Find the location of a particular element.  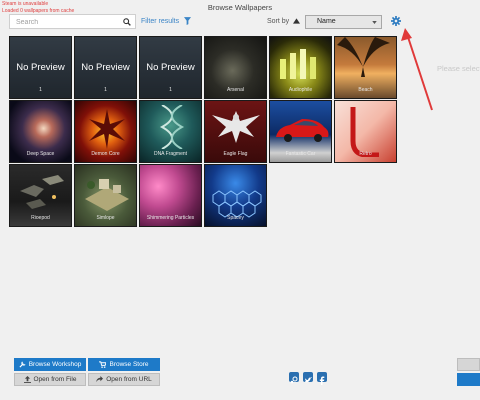

search-icon is located at coordinates (127, 22).